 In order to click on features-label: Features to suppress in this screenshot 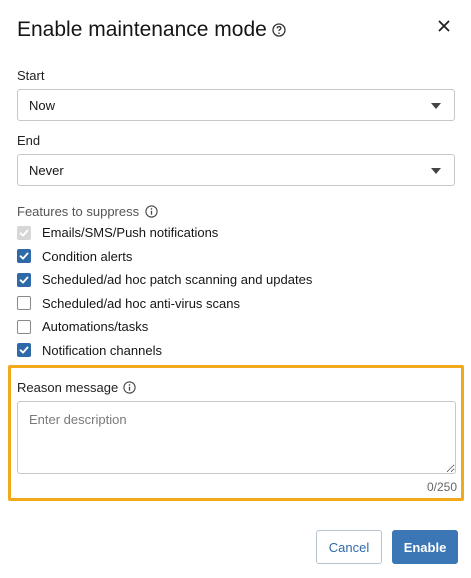, I will do `click(87, 211)`.